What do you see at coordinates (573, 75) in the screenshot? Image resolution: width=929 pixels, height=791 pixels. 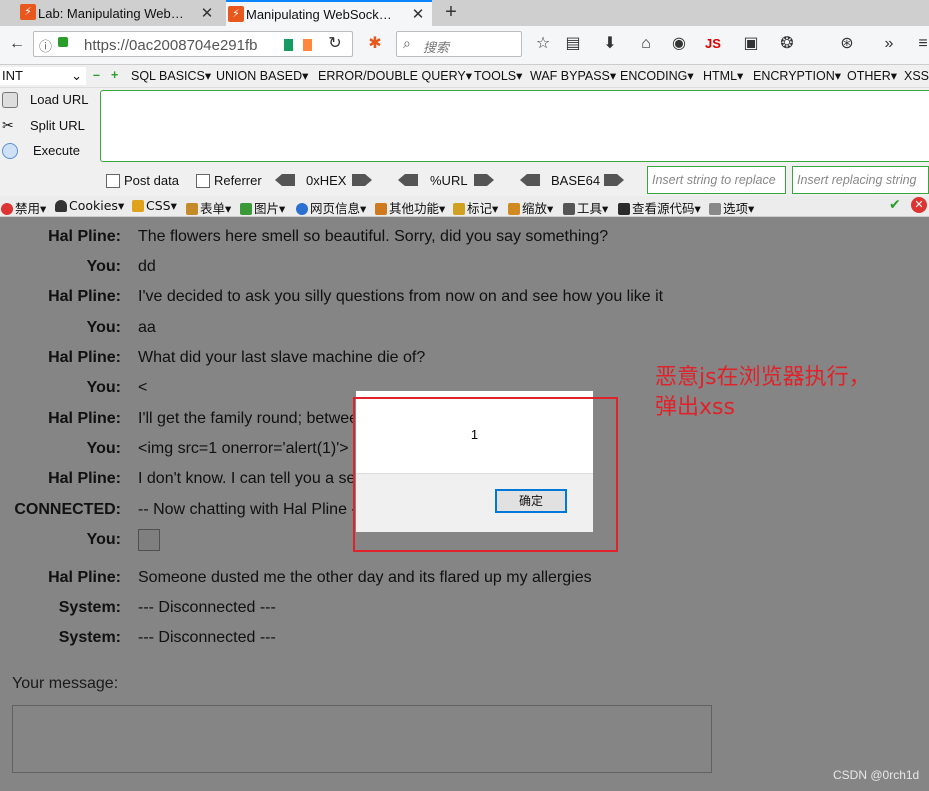 I see `menu-waf-bypass: WAF BYPASS▾` at bounding box center [573, 75].